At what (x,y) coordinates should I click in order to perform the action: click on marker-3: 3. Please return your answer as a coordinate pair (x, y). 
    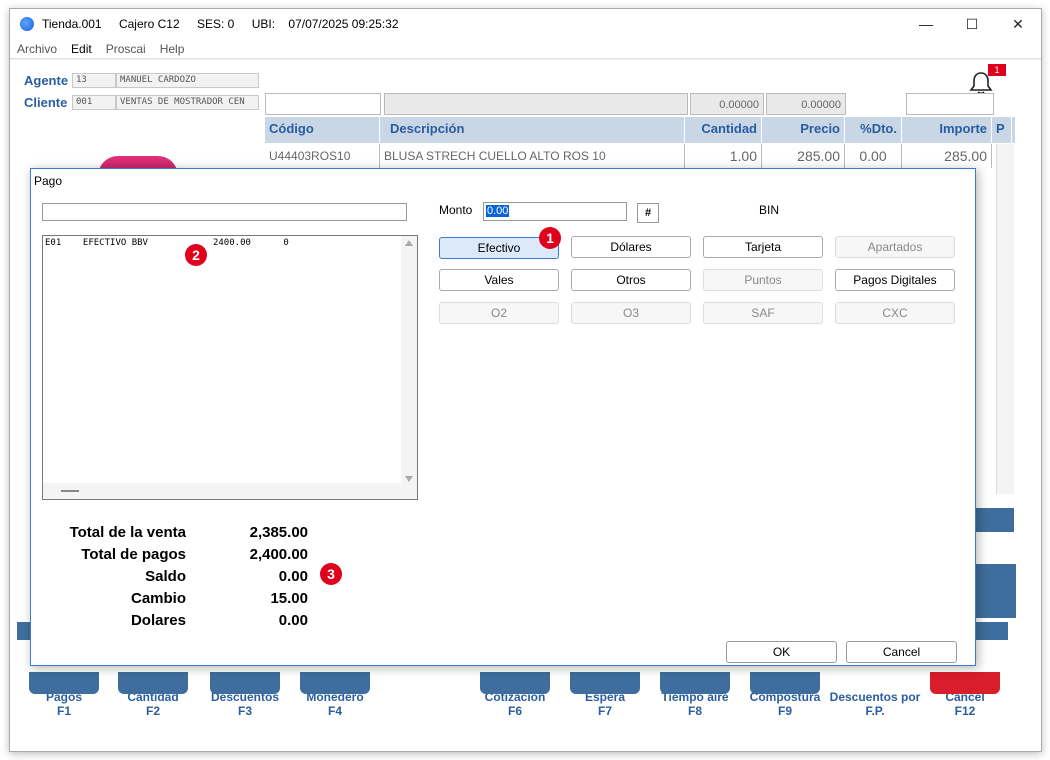
    Looking at the image, I should click on (331, 574).